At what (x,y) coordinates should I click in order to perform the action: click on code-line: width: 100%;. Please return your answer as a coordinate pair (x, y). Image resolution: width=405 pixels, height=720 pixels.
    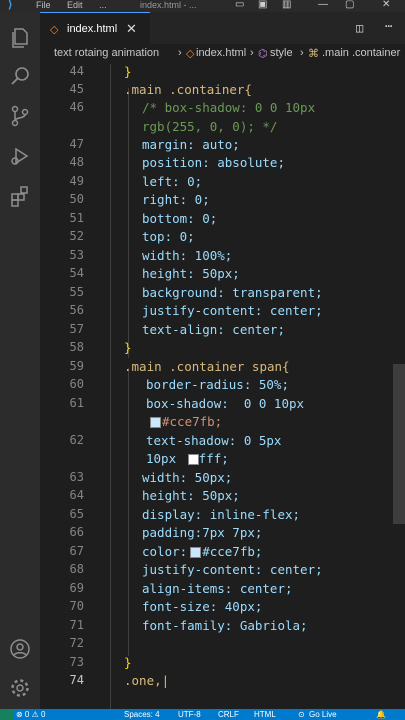
    Looking at the image, I should click on (187, 255).